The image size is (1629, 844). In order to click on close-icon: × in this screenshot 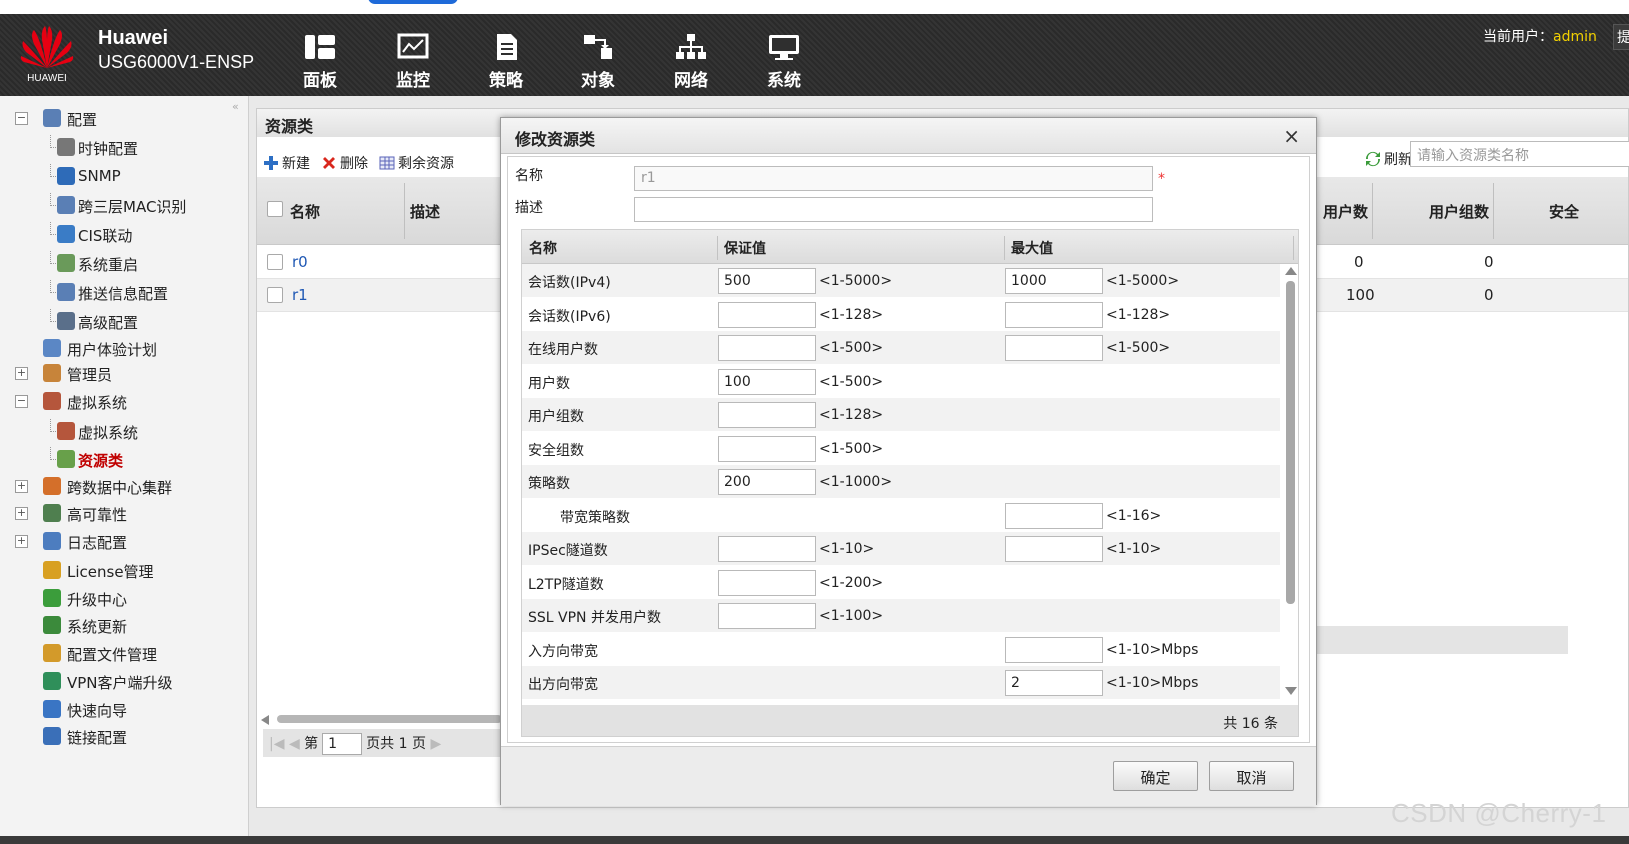, I will do `click(1291, 136)`.